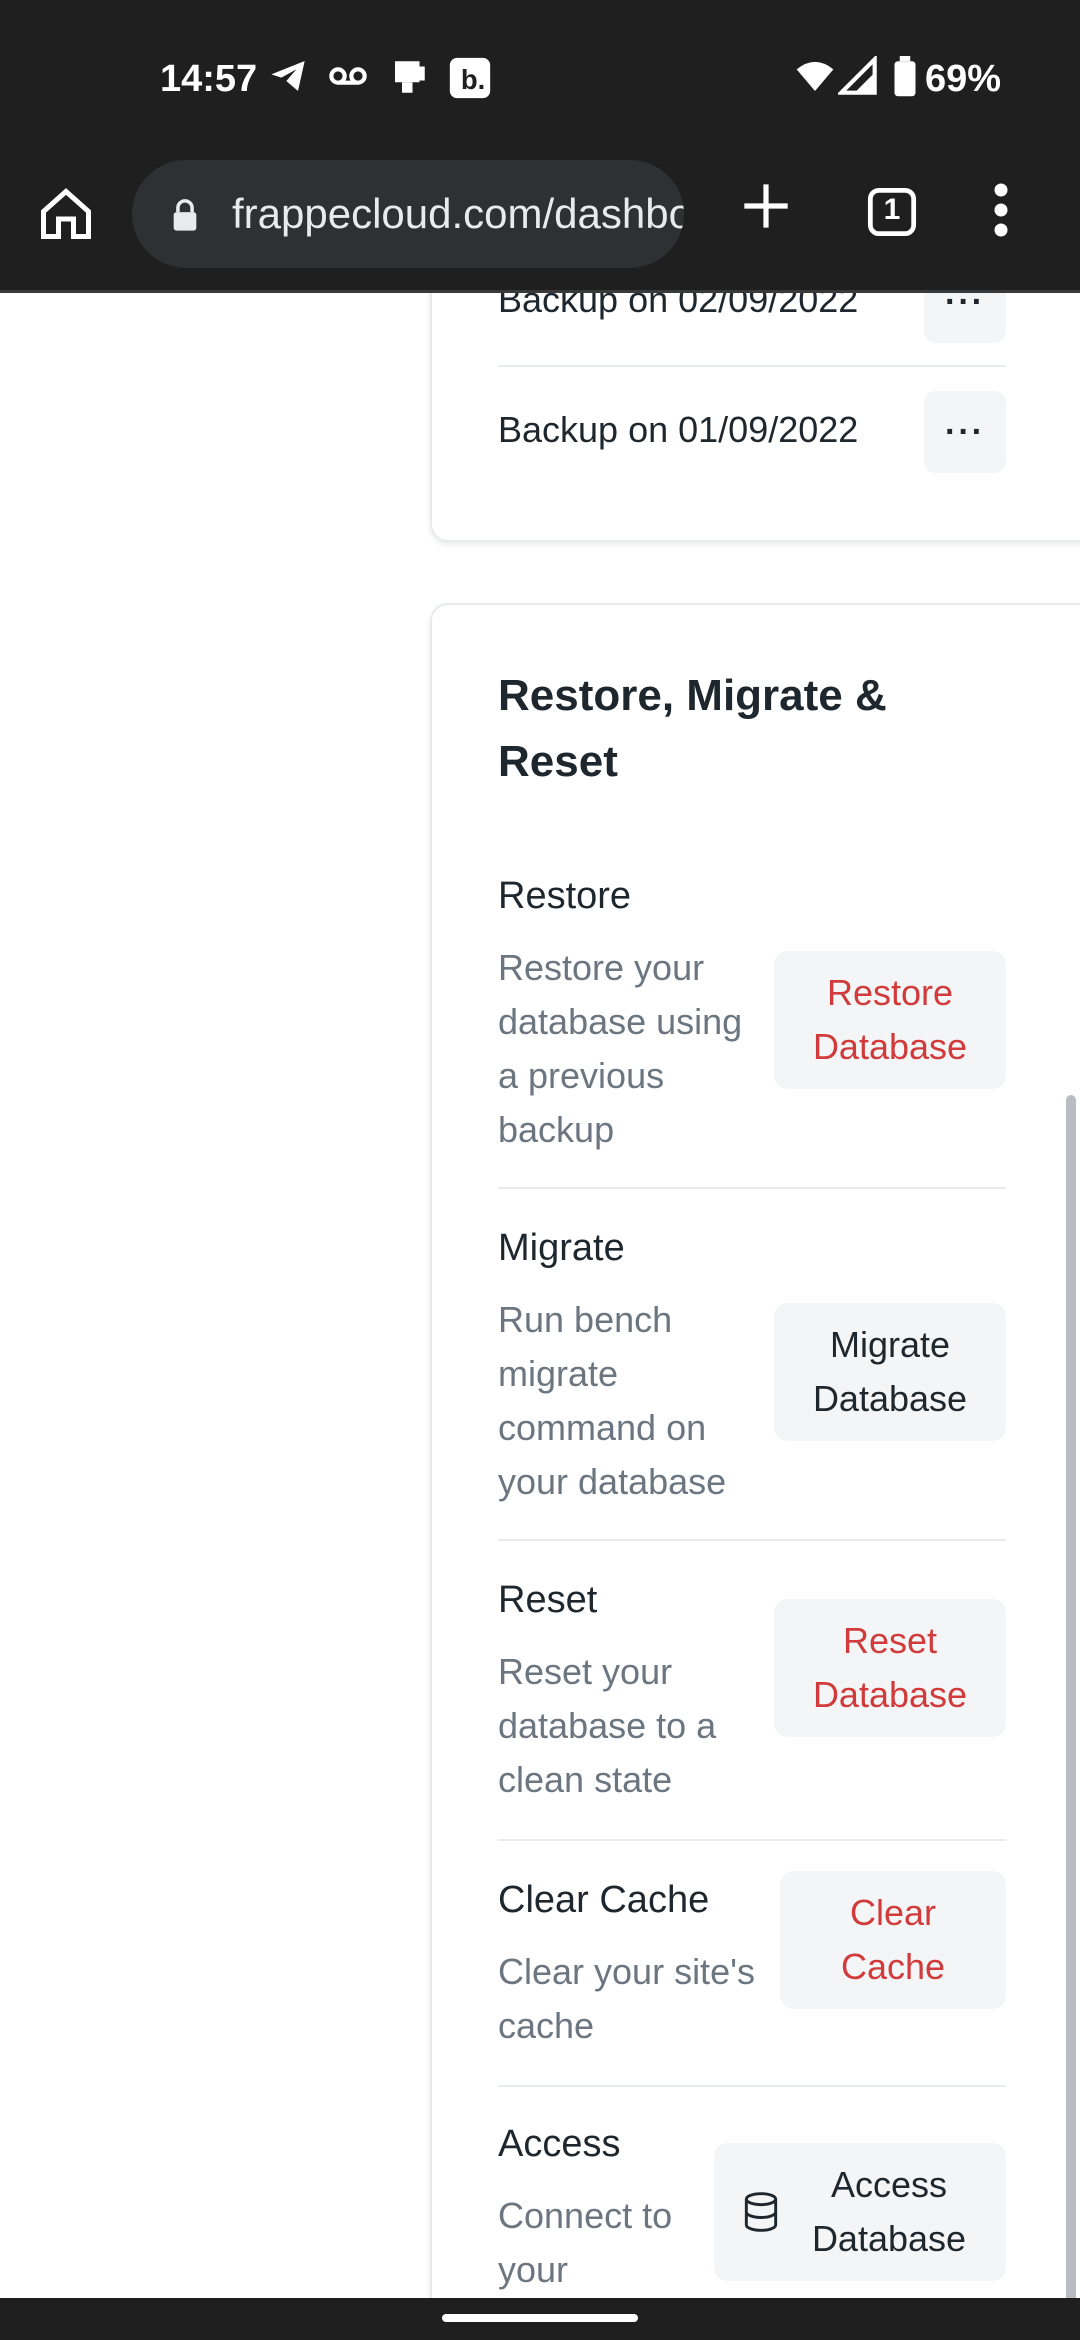  Describe the element at coordinates (857, 77) in the screenshot. I see `signal-icon` at that location.